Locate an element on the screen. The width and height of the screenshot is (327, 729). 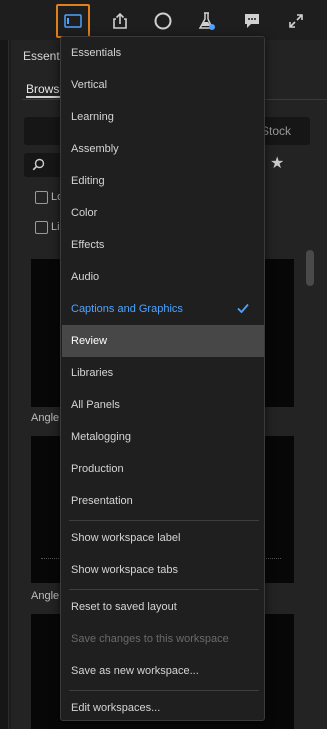
menu-item-all-panels: All Panels is located at coordinates (163, 405).